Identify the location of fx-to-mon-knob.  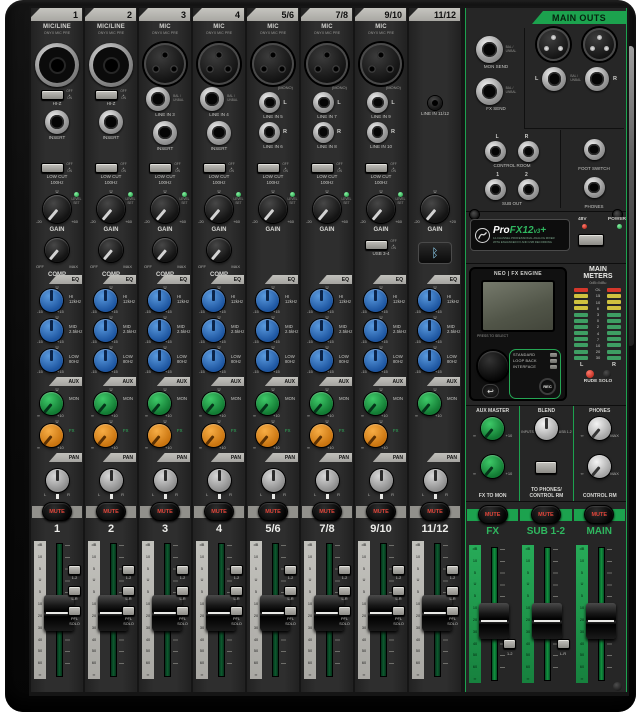
(493, 466).